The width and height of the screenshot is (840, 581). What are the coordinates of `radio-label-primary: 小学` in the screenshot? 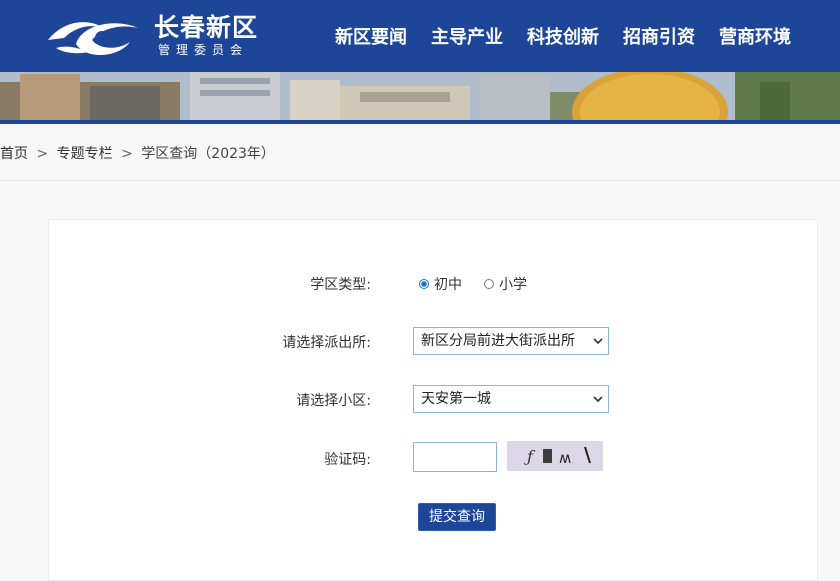 It's located at (513, 285).